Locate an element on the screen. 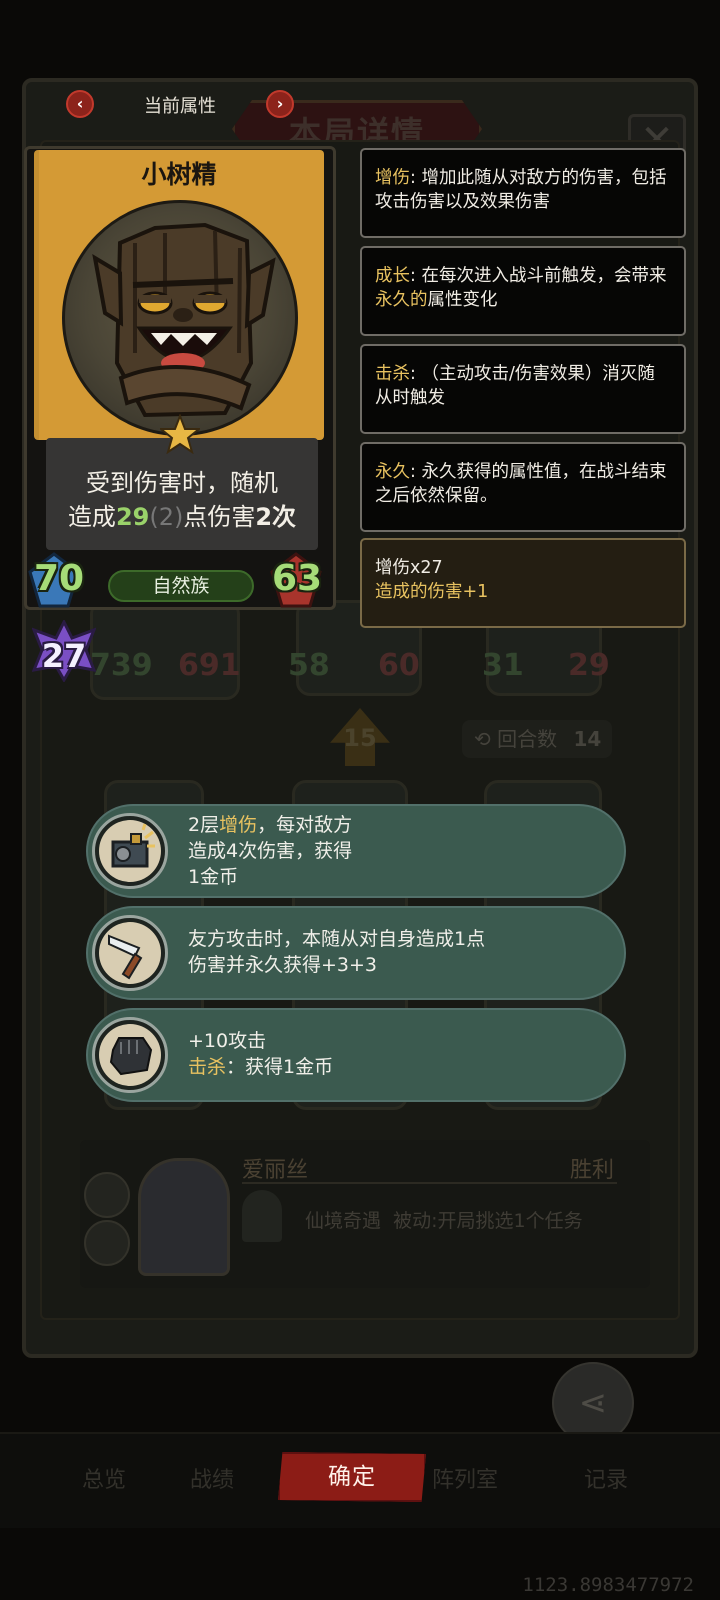 The width and height of the screenshot is (720, 1600). hero-portrait is located at coordinates (184, 1217).